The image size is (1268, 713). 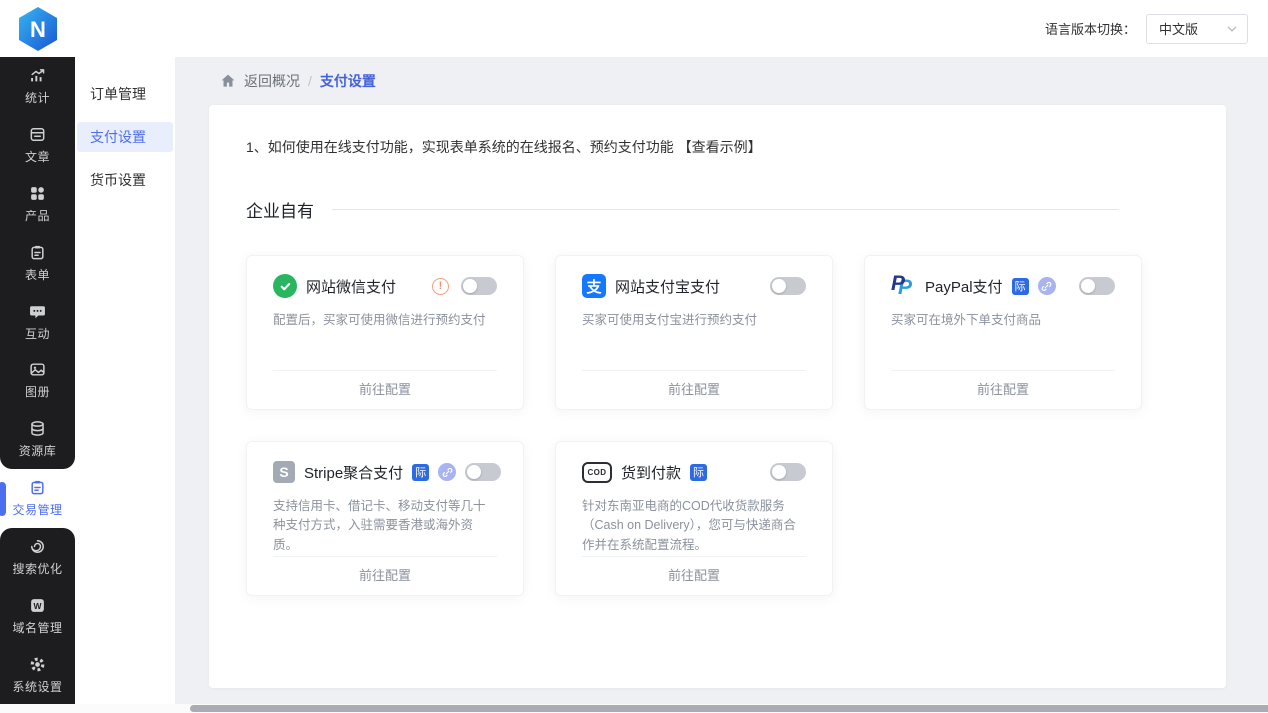 What do you see at coordinates (37, 510) in the screenshot?
I see `sidebar-item-label: 交易管理` at bounding box center [37, 510].